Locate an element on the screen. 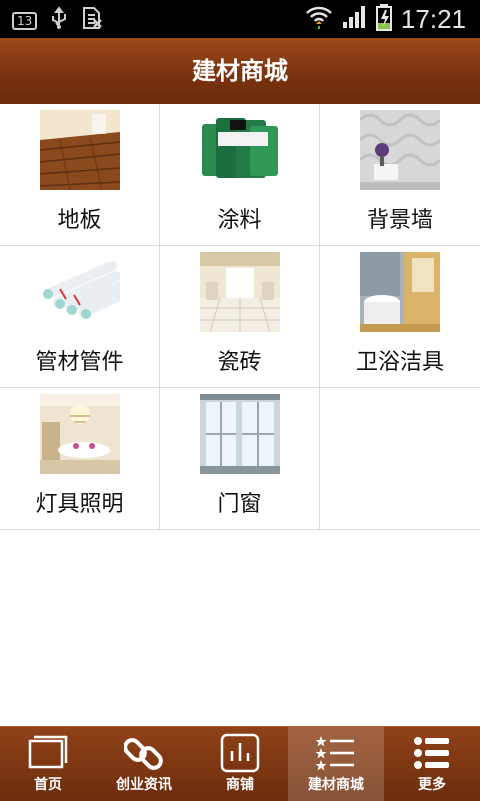 This screenshot has width=480, height=801. category-label: 瓷砖 is located at coordinates (239, 362).